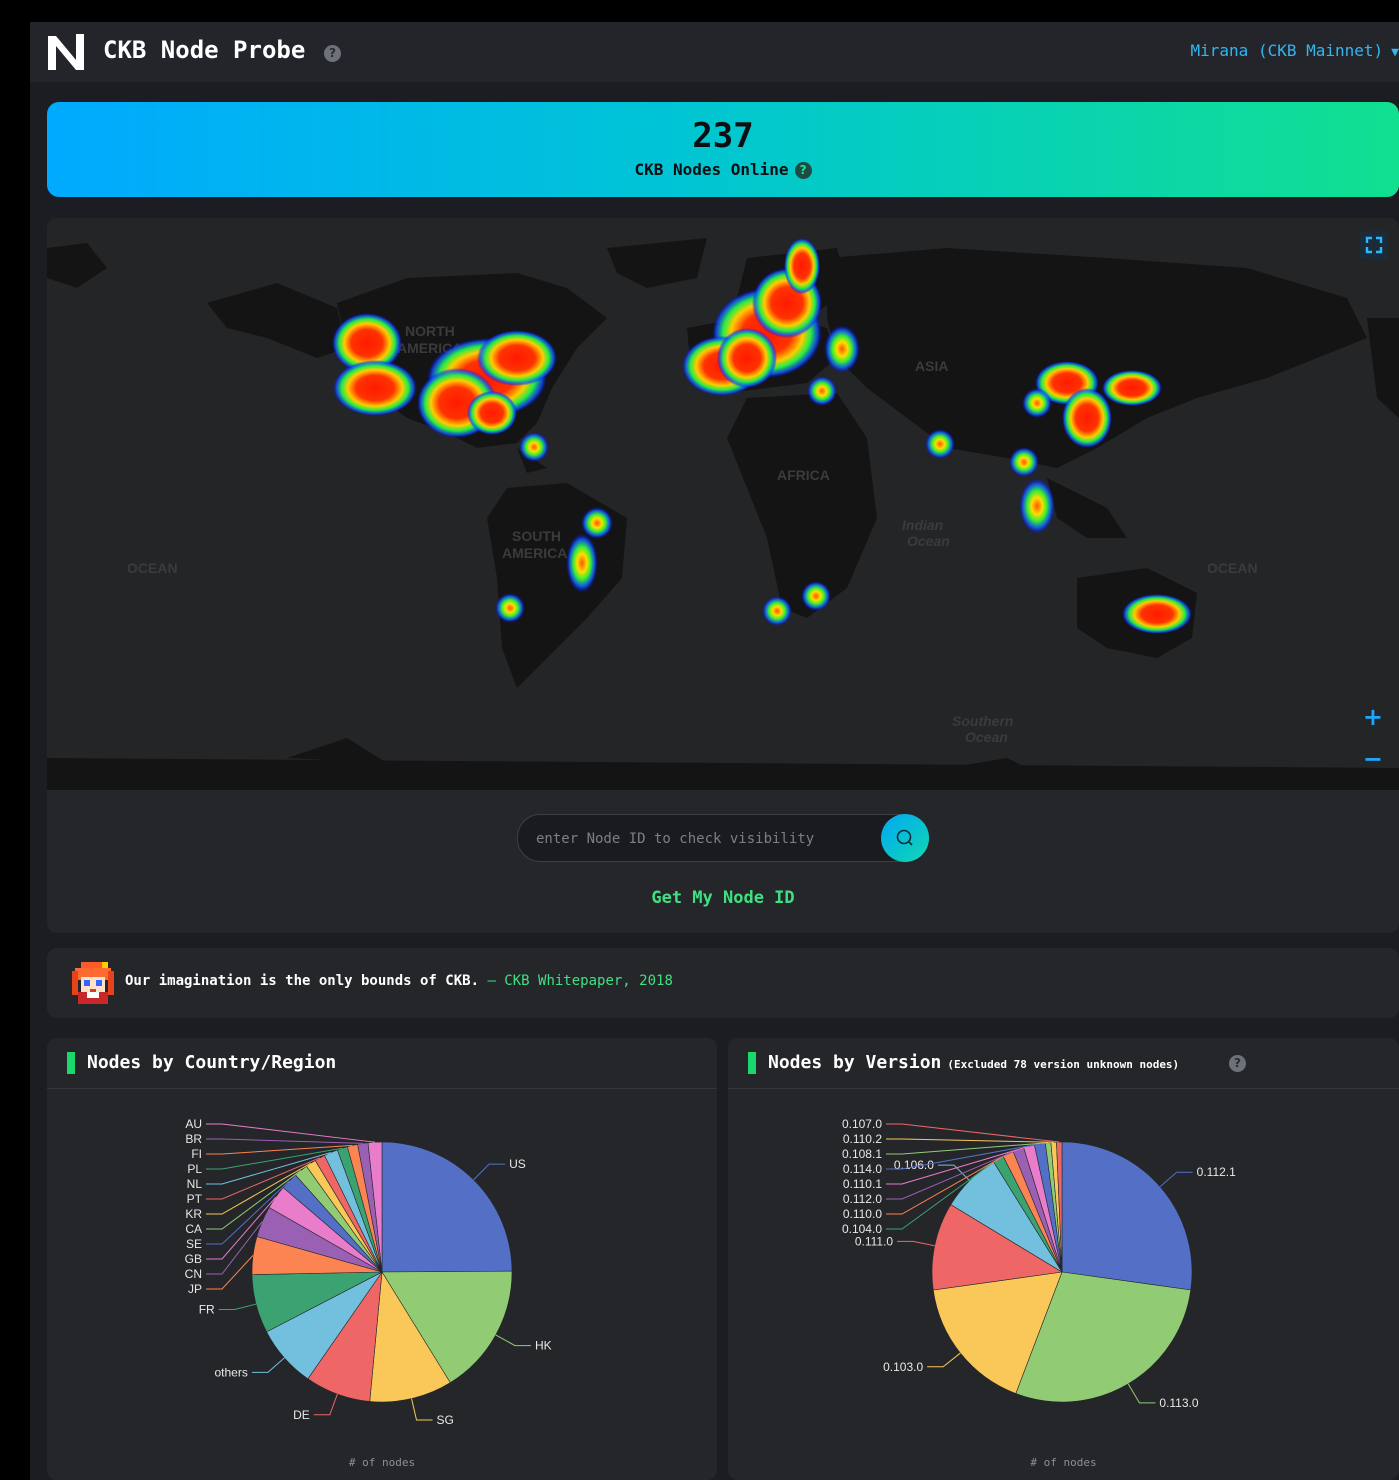 Image resolution: width=1399 pixels, height=1480 pixels. I want to click on fullscreen-button, so click(1374, 245).